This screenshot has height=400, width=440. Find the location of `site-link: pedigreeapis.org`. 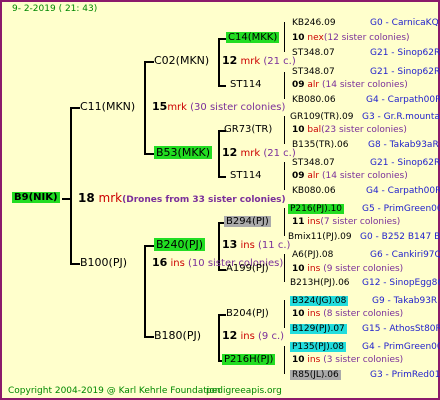

site-link: pedigreeapis.org is located at coordinates (244, 391).